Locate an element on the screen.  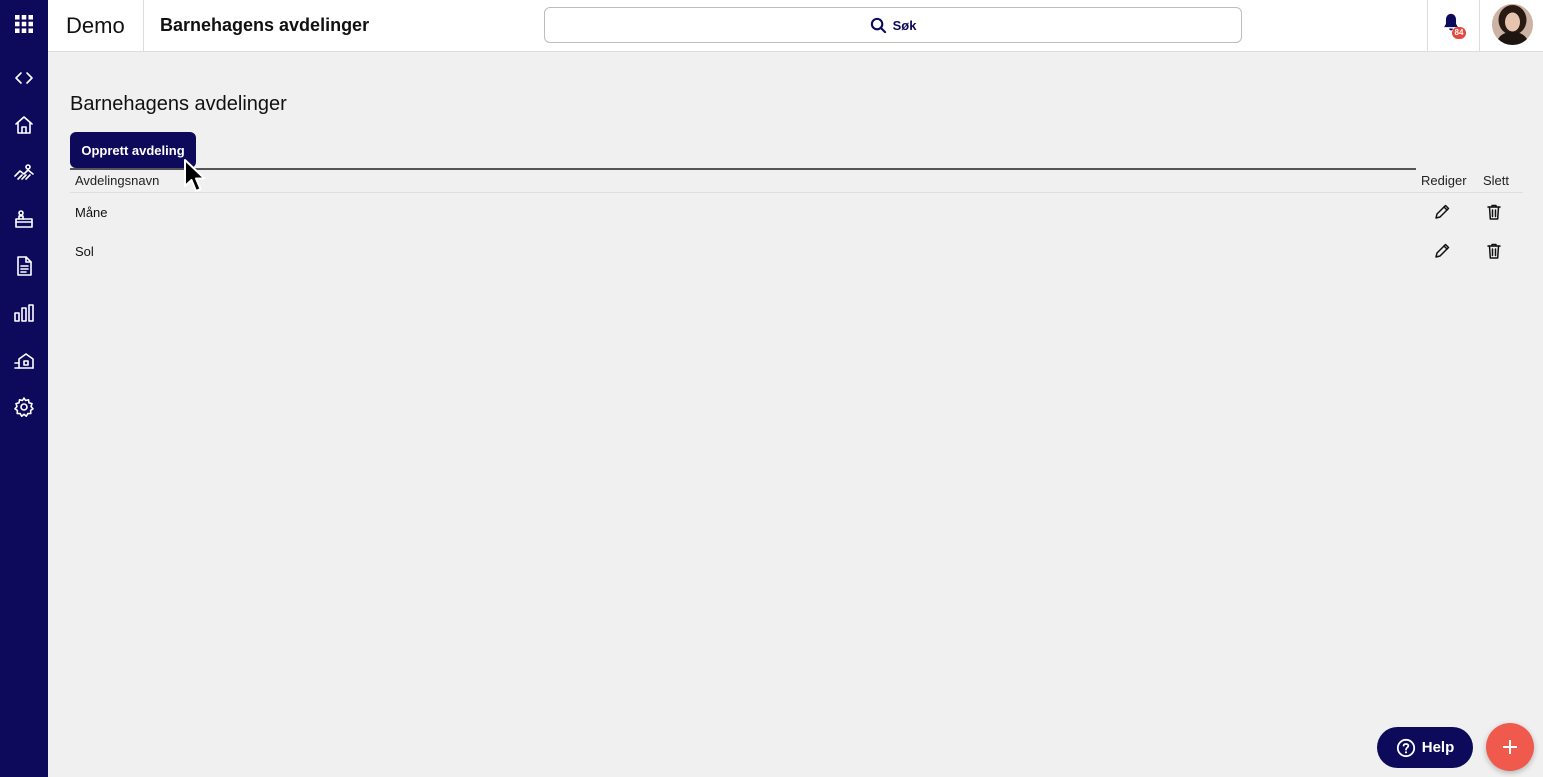
header-rule is located at coordinates (743, 169).